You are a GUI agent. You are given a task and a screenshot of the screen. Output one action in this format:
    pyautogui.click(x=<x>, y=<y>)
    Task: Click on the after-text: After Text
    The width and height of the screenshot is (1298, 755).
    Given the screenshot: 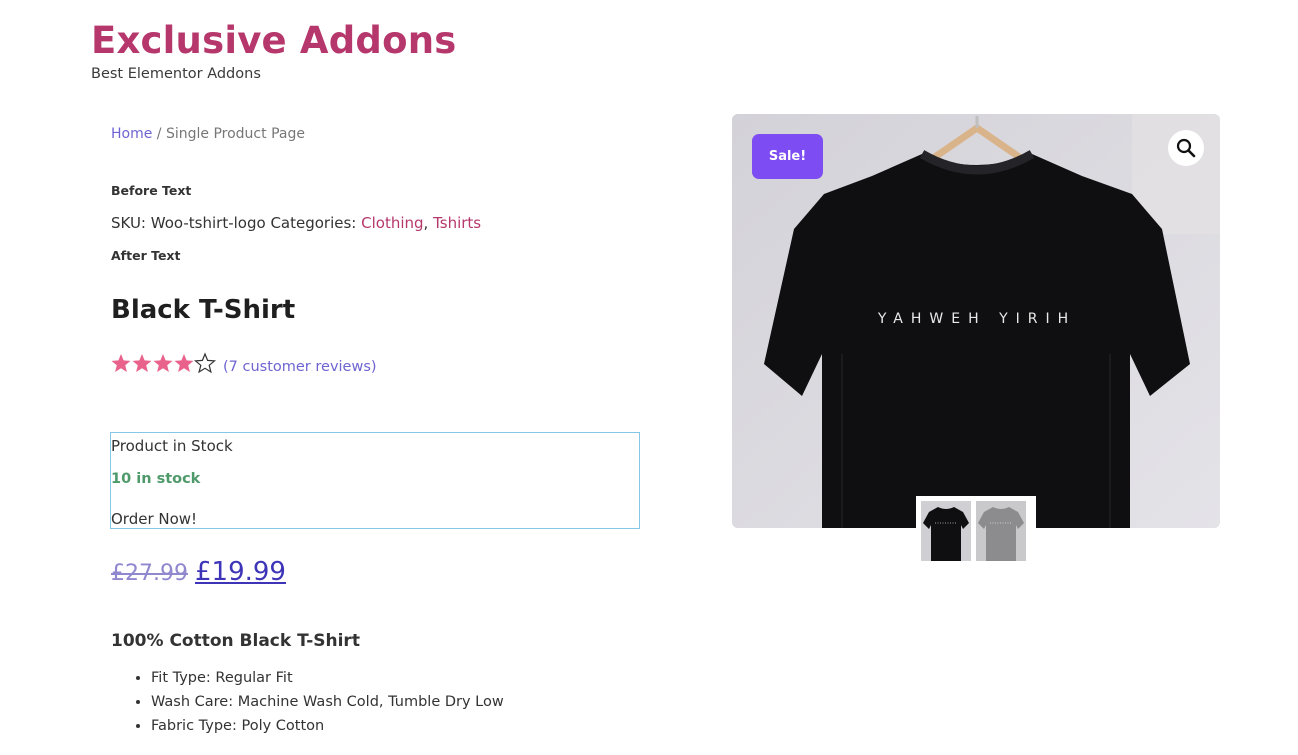 What is the action you would take?
    pyautogui.click(x=146, y=255)
    